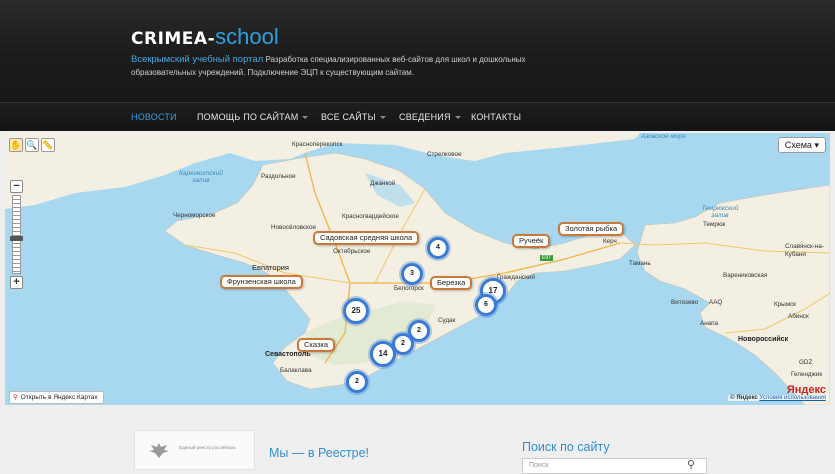 The height and width of the screenshot is (474, 835). Describe the element at coordinates (16, 186) in the screenshot. I see `zoom-out-button: −` at that location.